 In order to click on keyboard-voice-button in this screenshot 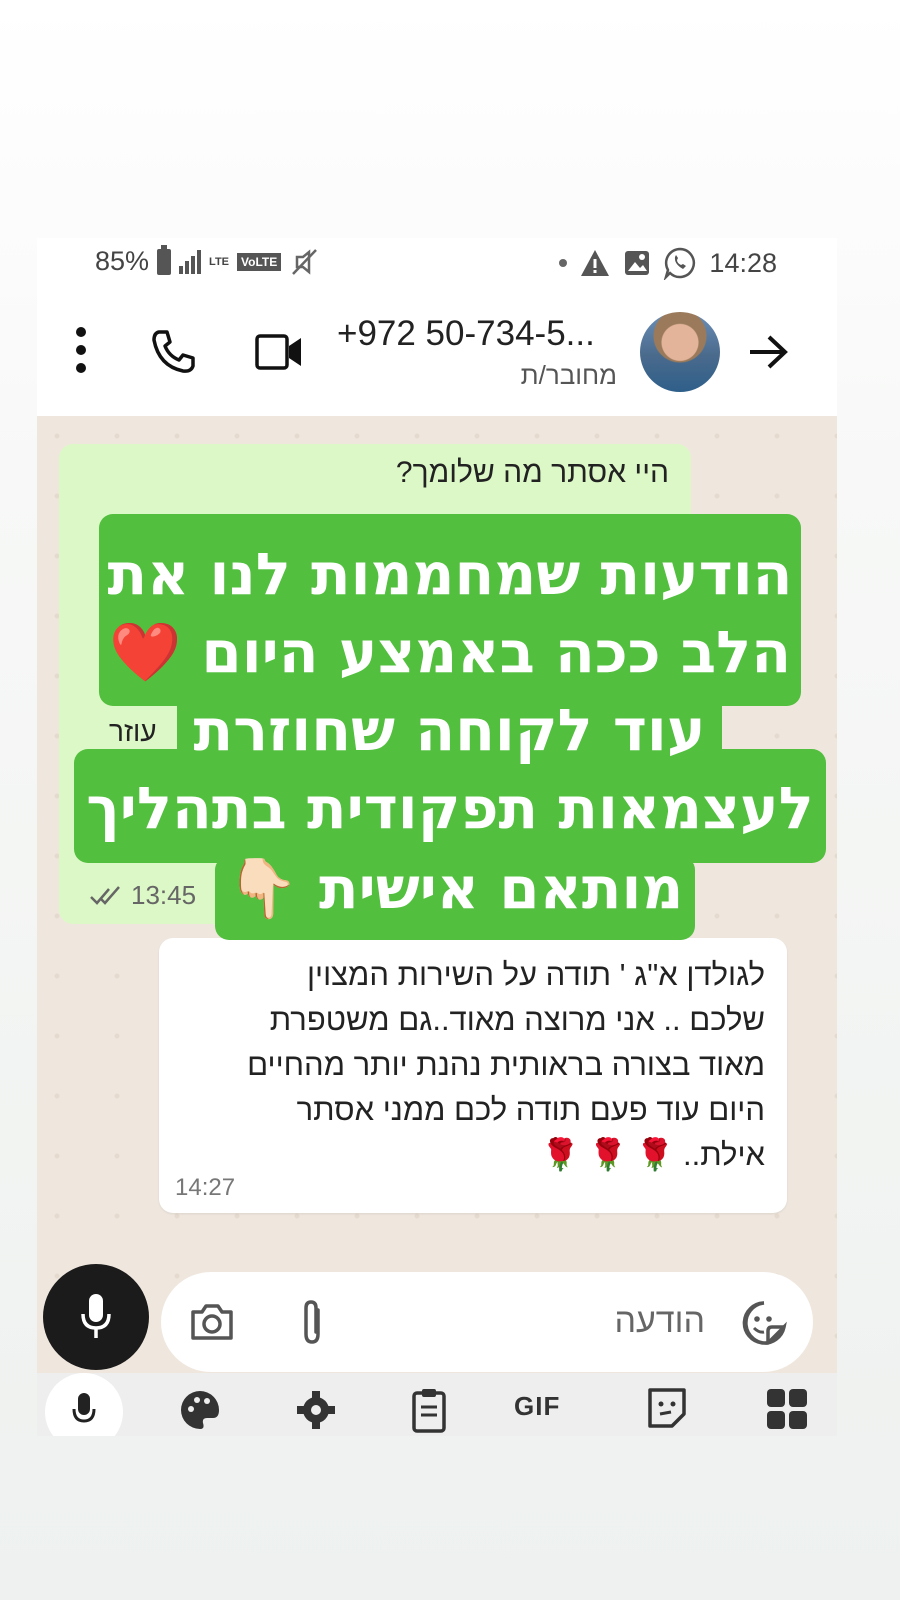, I will do `click(84, 1404)`.